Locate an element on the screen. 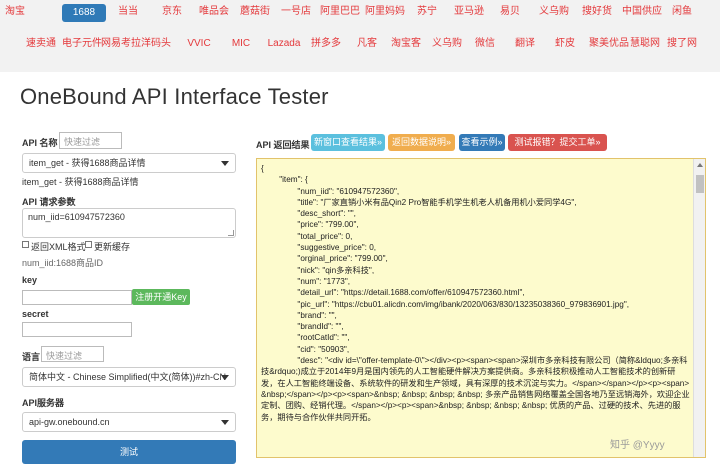 This screenshot has height=465, width=720. nav-link-row1-14: 中国供应 is located at coordinates (642, 11).